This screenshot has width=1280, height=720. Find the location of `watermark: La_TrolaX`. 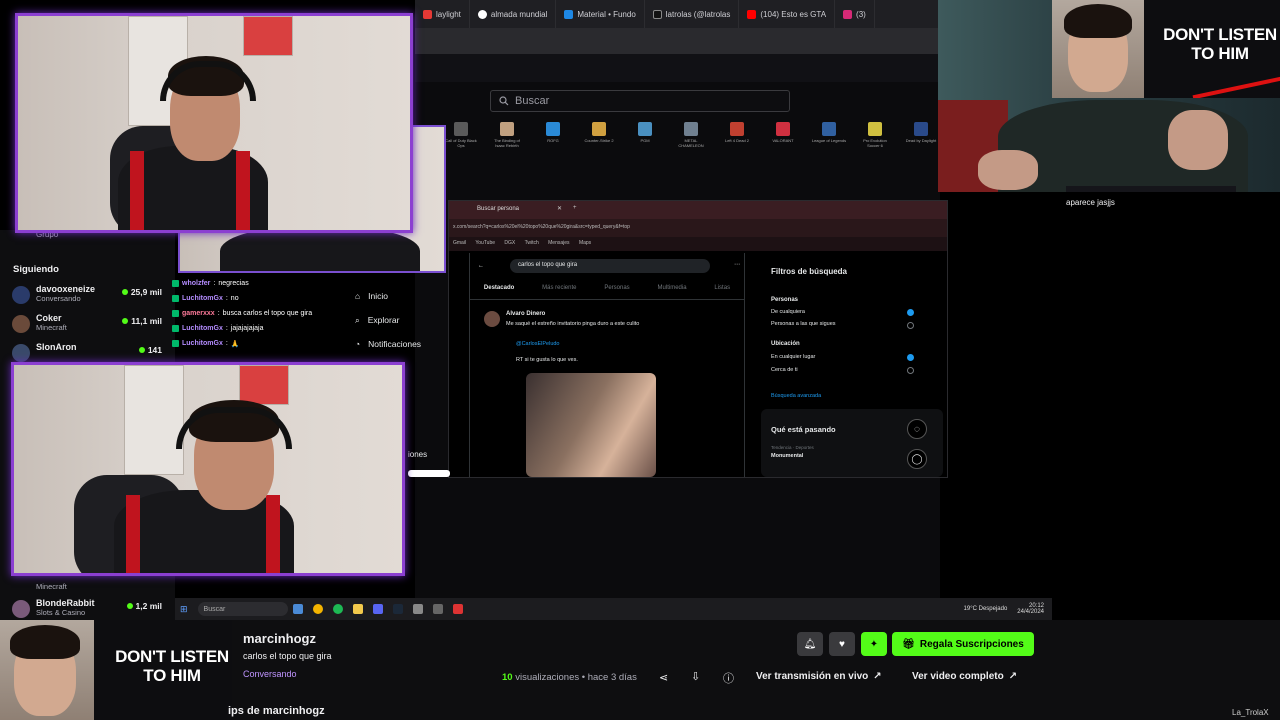

watermark: La_TrolaX is located at coordinates (1250, 712).